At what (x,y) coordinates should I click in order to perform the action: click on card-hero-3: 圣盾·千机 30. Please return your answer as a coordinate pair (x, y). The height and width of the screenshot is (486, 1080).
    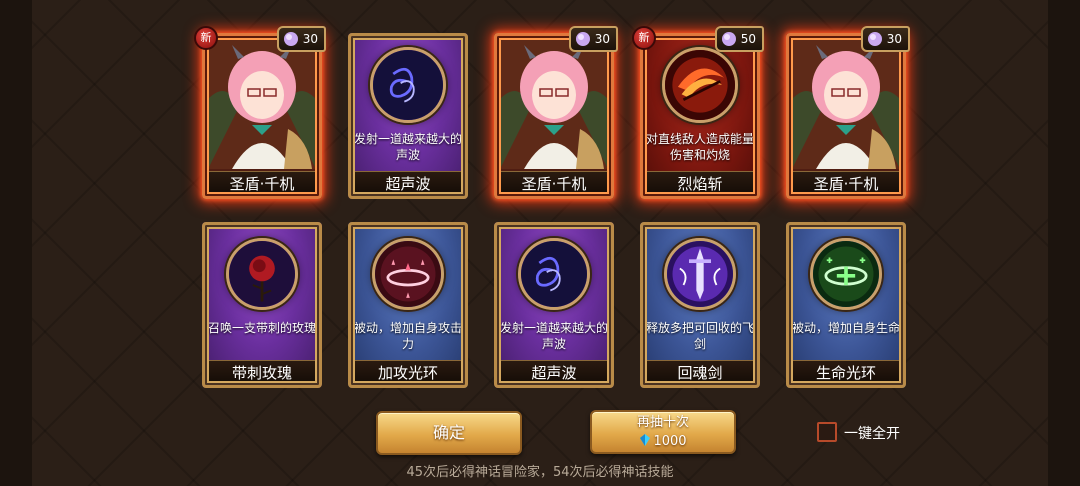
    Looking at the image, I should click on (848, 112).